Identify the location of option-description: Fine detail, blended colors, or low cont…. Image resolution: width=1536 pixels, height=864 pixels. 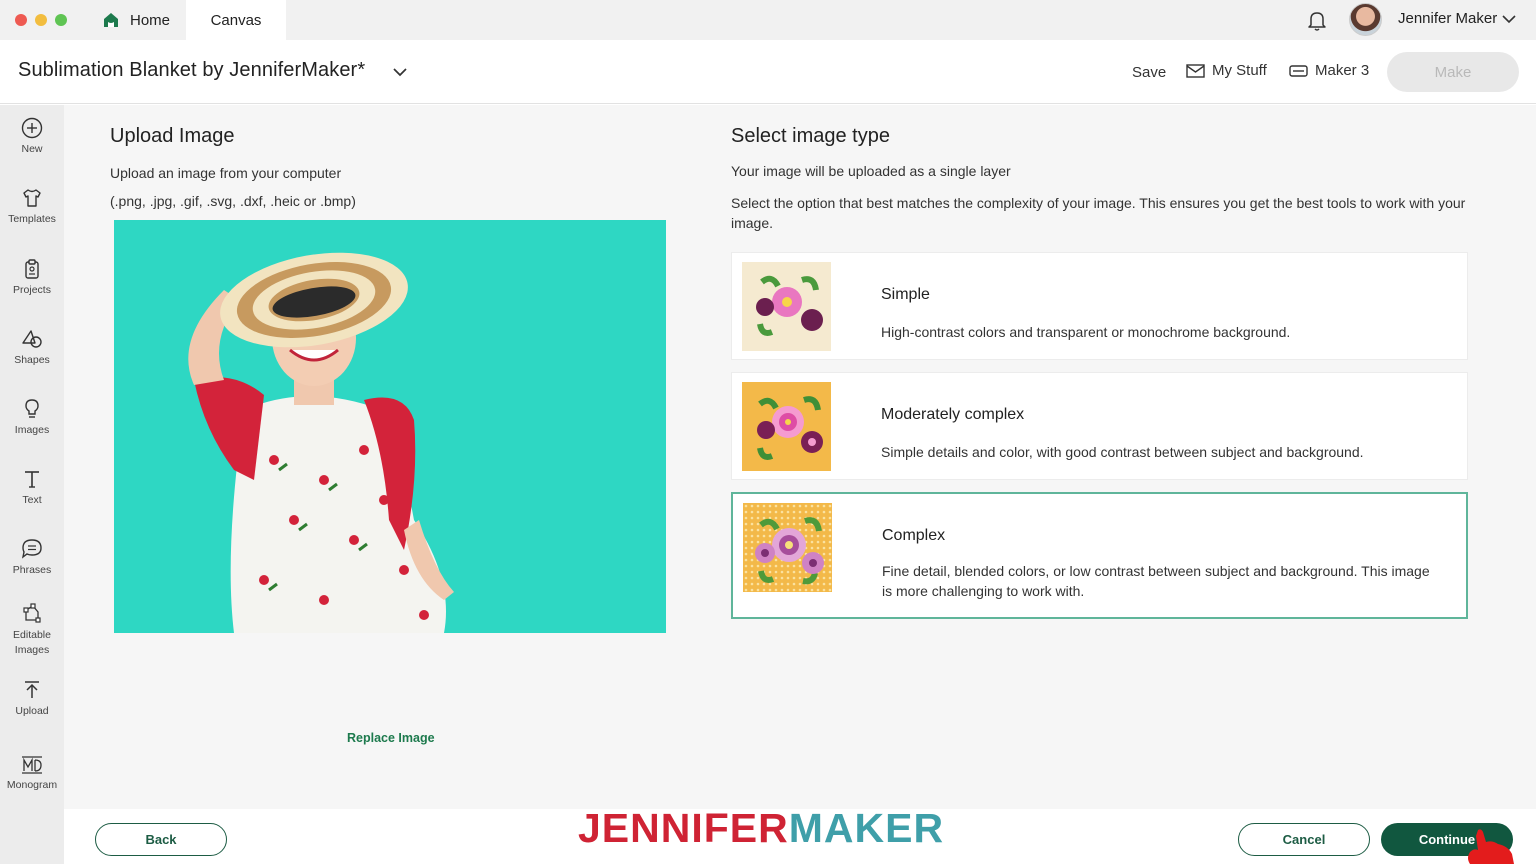
(1156, 581).